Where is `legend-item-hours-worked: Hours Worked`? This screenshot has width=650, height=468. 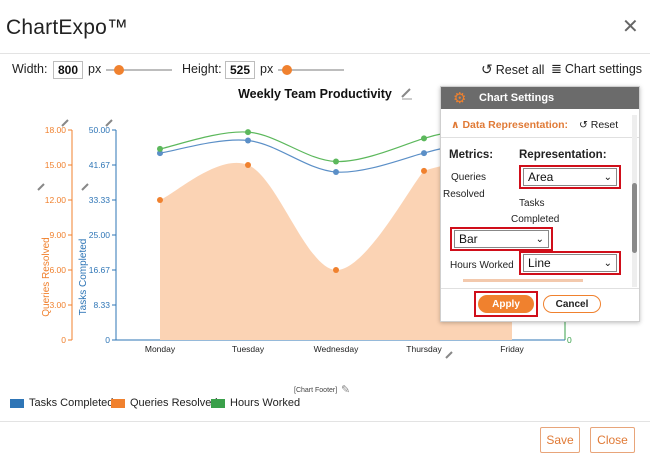 legend-item-hours-worked: Hours Worked is located at coordinates (255, 403).